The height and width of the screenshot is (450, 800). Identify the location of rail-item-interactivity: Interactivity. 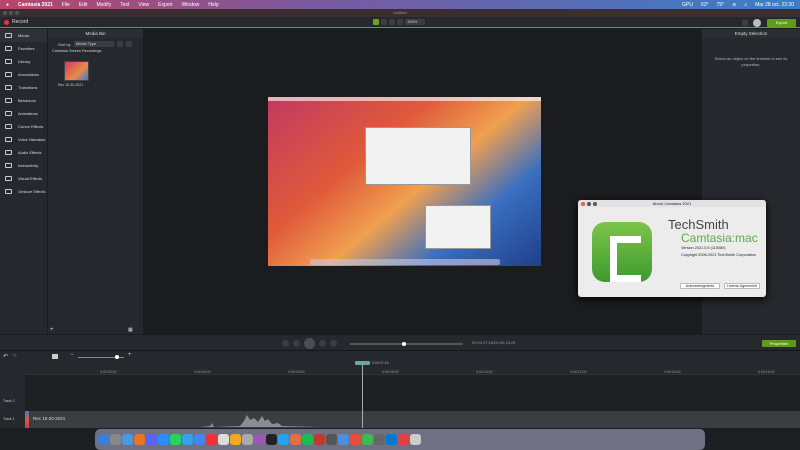
(23, 165).